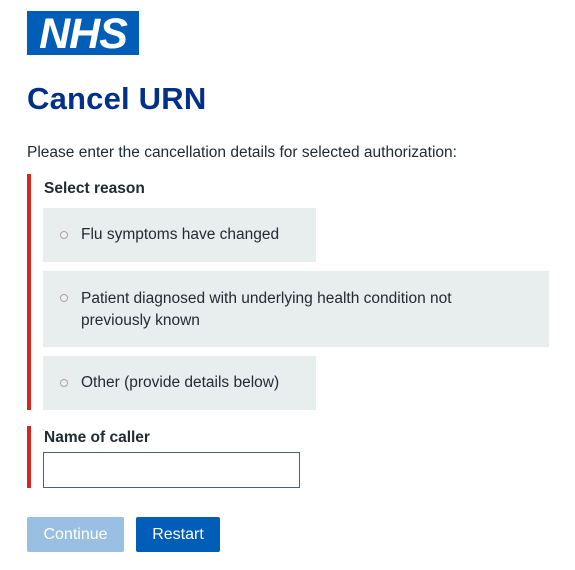  I want to click on restart-button: Restart, so click(178, 534).